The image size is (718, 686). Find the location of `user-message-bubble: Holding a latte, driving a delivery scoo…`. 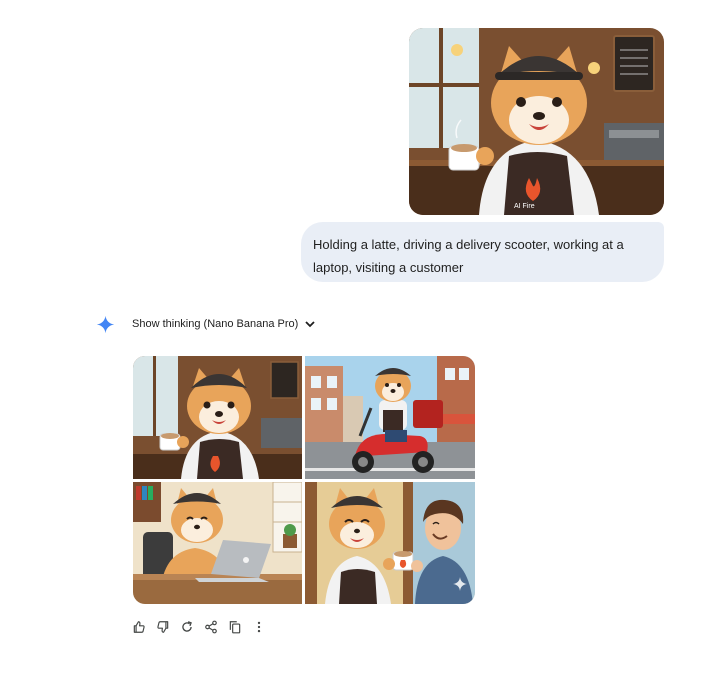

user-message-bubble: Holding a latte, driving a delivery scoo… is located at coordinates (482, 252).